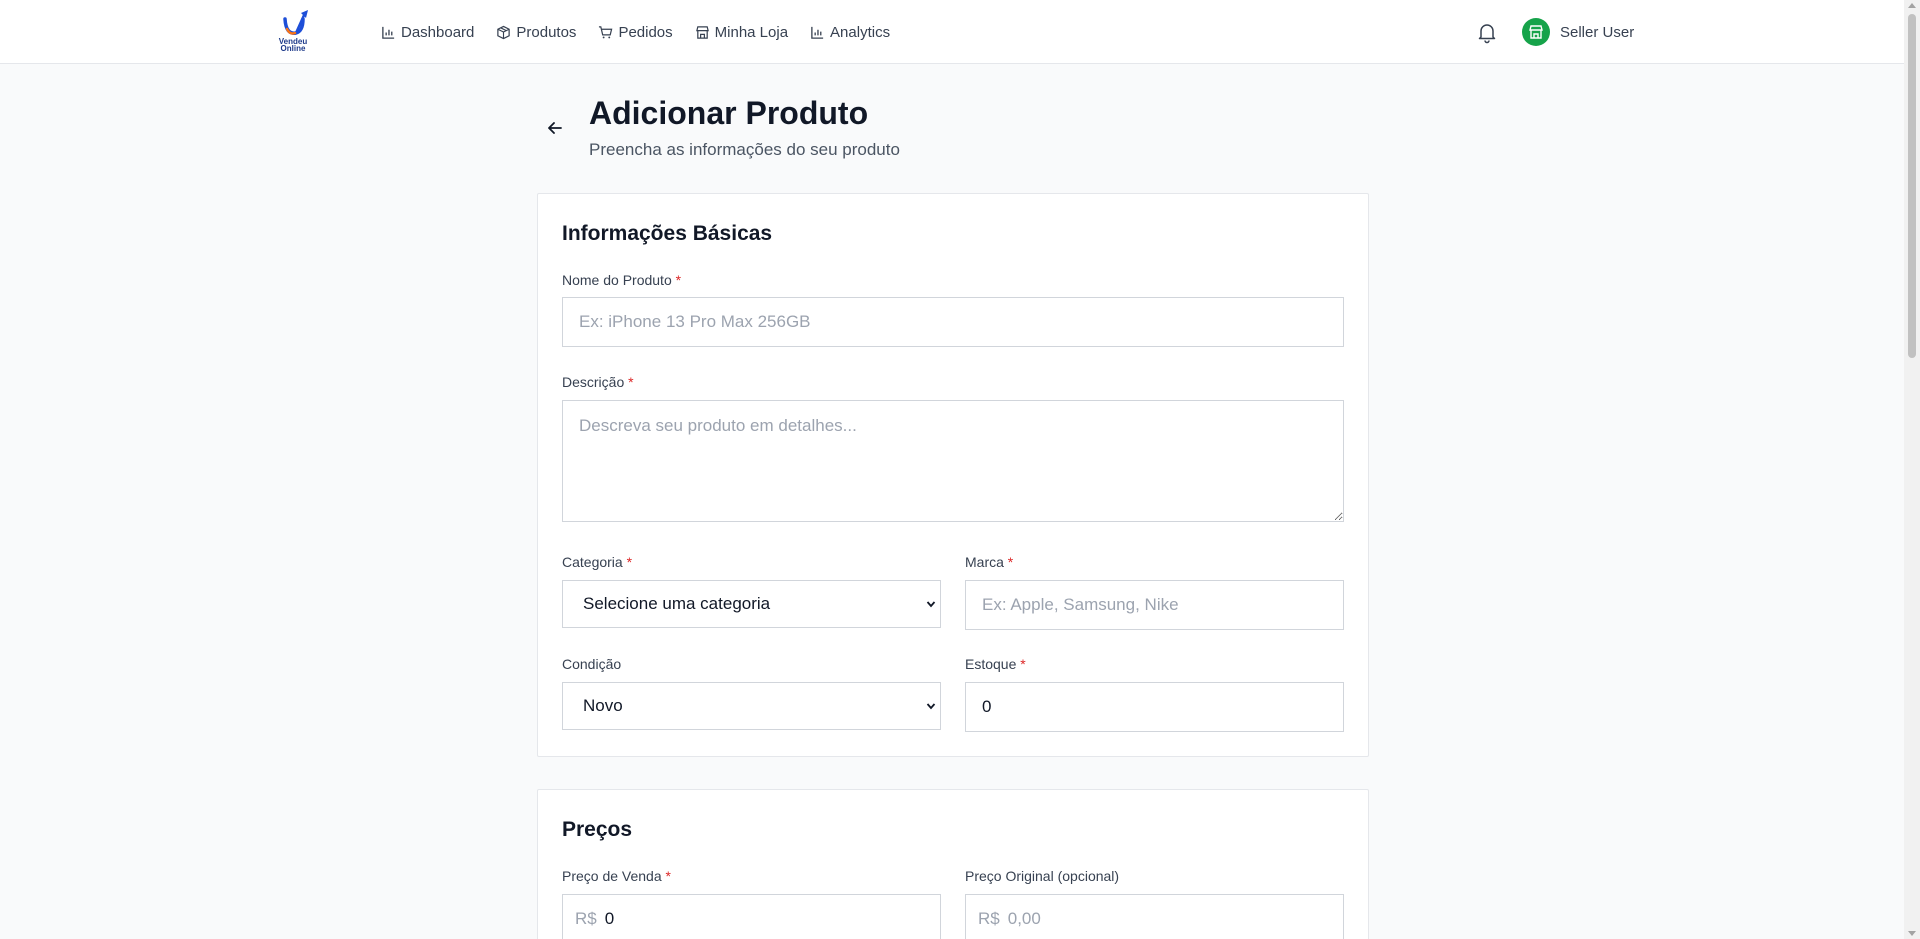 The width and height of the screenshot is (1920, 939). What do you see at coordinates (622, 280) in the screenshot?
I see `product-name-label: Nome do Produto *` at bounding box center [622, 280].